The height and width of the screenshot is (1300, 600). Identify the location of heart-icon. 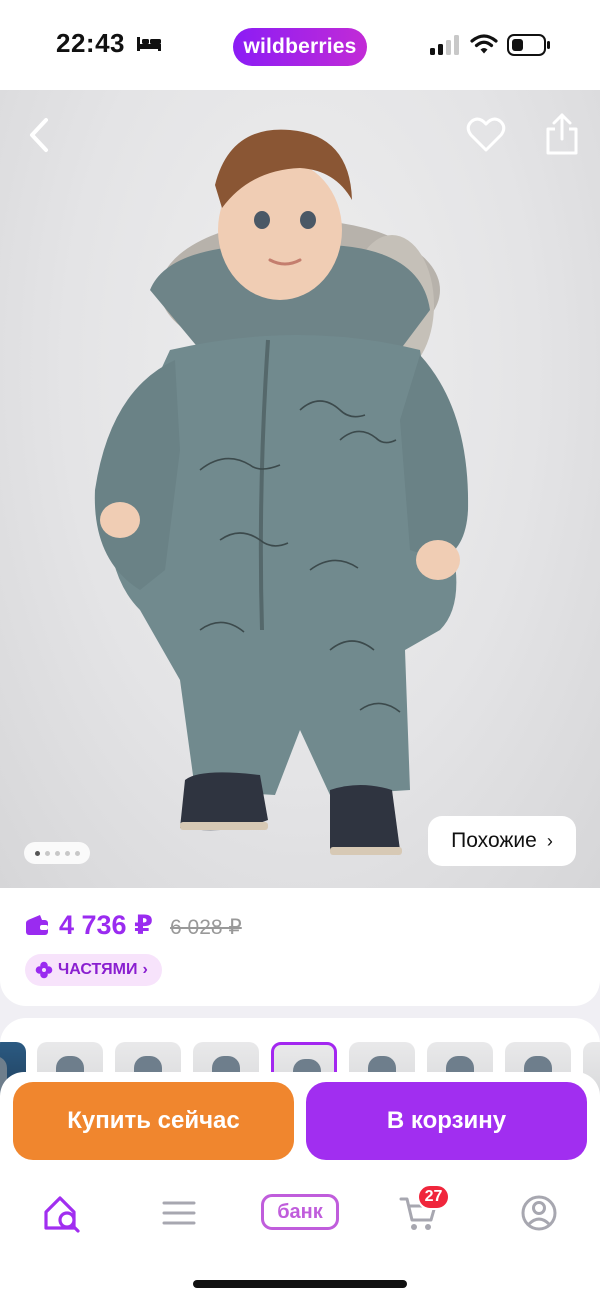
(486, 135).